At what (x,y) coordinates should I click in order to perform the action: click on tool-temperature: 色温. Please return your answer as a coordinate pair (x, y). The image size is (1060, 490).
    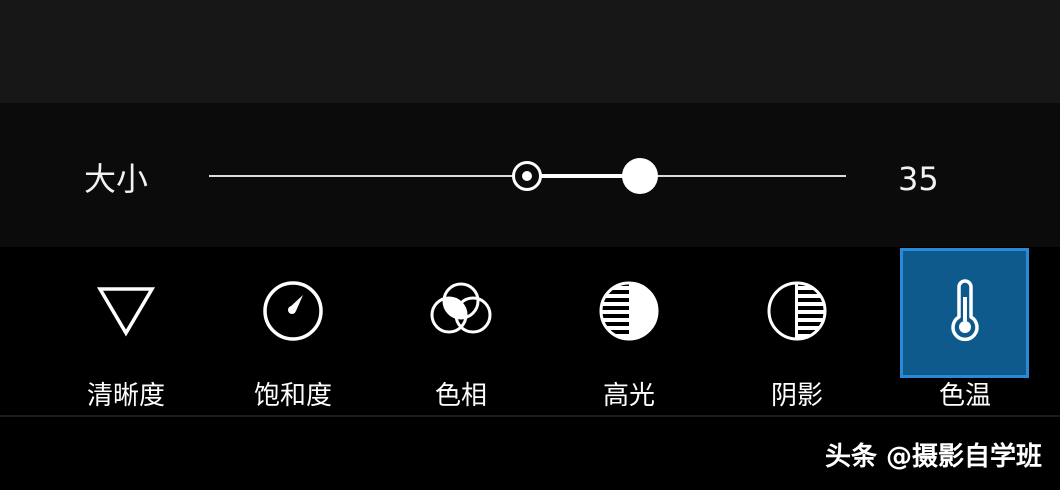
    Looking at the image, I should click on (965, 331).